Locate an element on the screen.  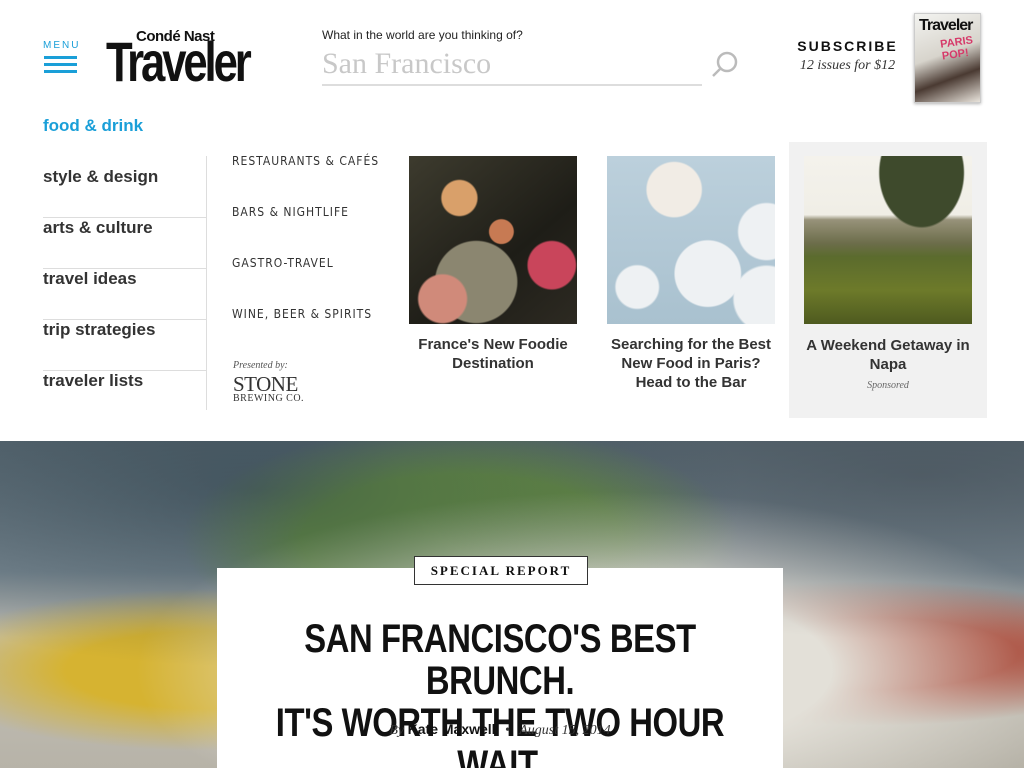
headline-line: SAN FRANCISCO'S BEST BRUNCH. is located at coordinates (500, 660).